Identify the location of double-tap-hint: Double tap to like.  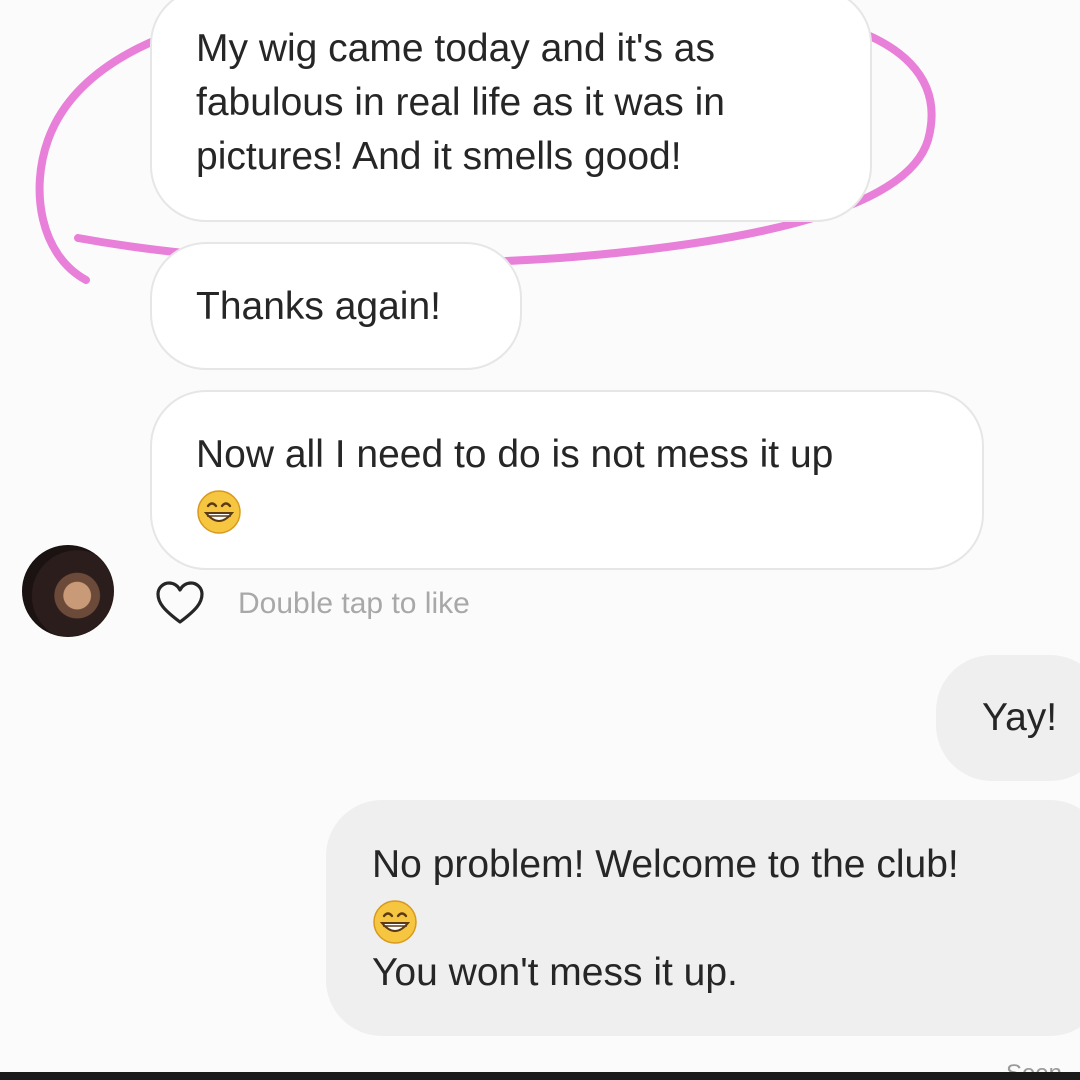
(354, 603).